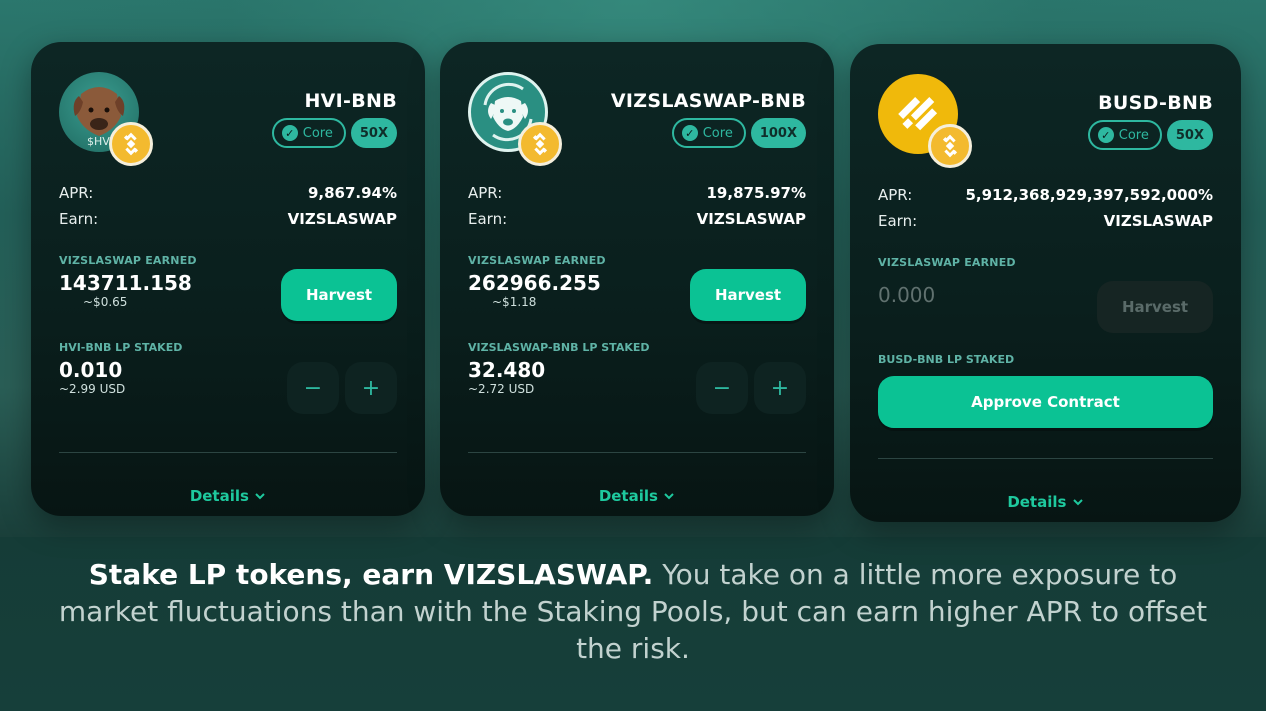  Describe the element at coordinates (228, 302) in the screenshot. I see `earned-block: 143711.158 ~$0.65 Harvest` at that location.